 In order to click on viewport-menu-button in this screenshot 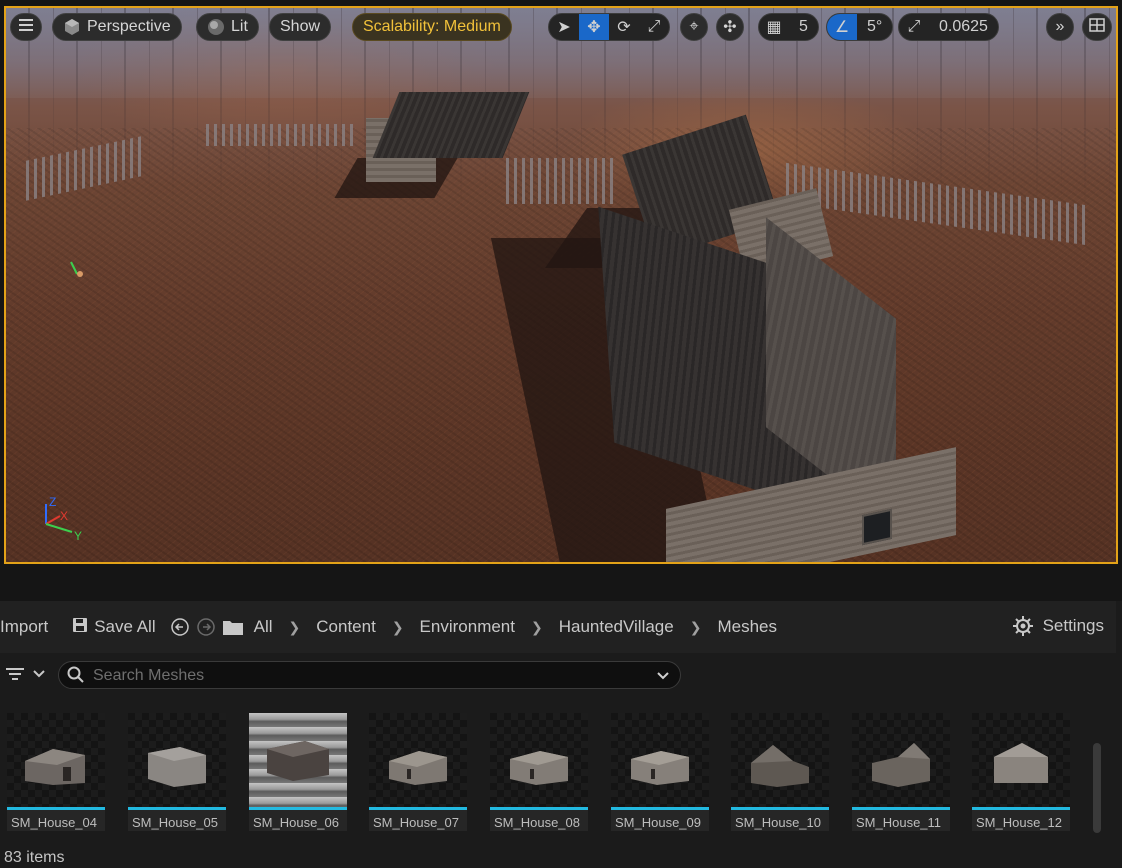, I will do `click(26, 27)`.